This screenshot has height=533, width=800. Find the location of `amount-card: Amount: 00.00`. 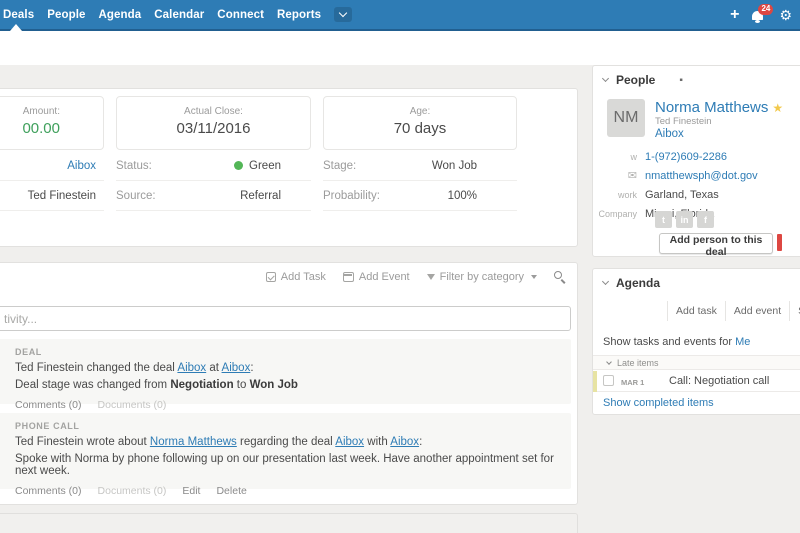

amount-card: Amount: 00.00 is located at coordinates (52, 123).